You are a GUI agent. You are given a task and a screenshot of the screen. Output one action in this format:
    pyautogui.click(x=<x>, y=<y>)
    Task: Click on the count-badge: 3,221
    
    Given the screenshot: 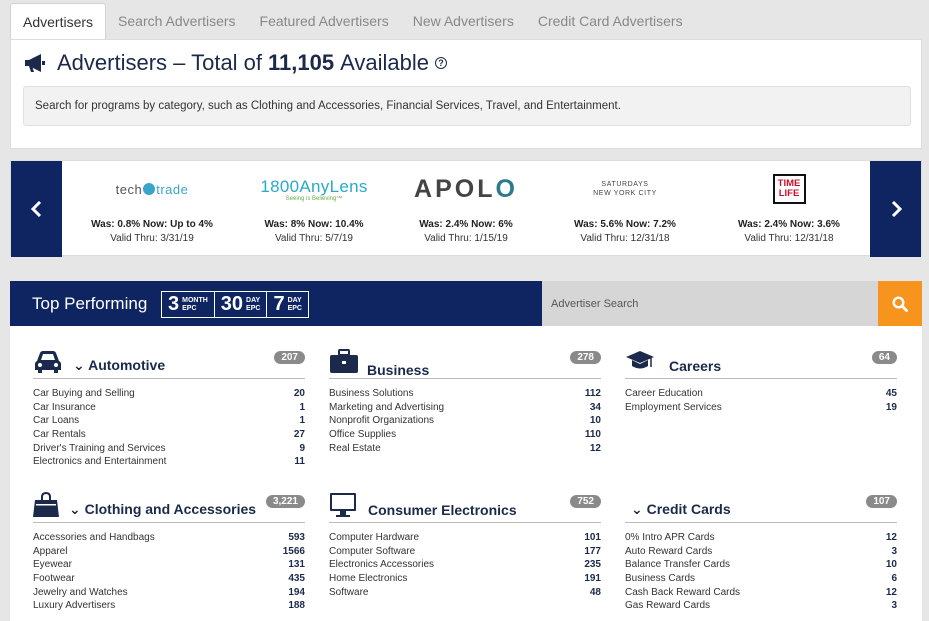 What is the action you would take?
    pyautogui.click(x=285, y=501)
    